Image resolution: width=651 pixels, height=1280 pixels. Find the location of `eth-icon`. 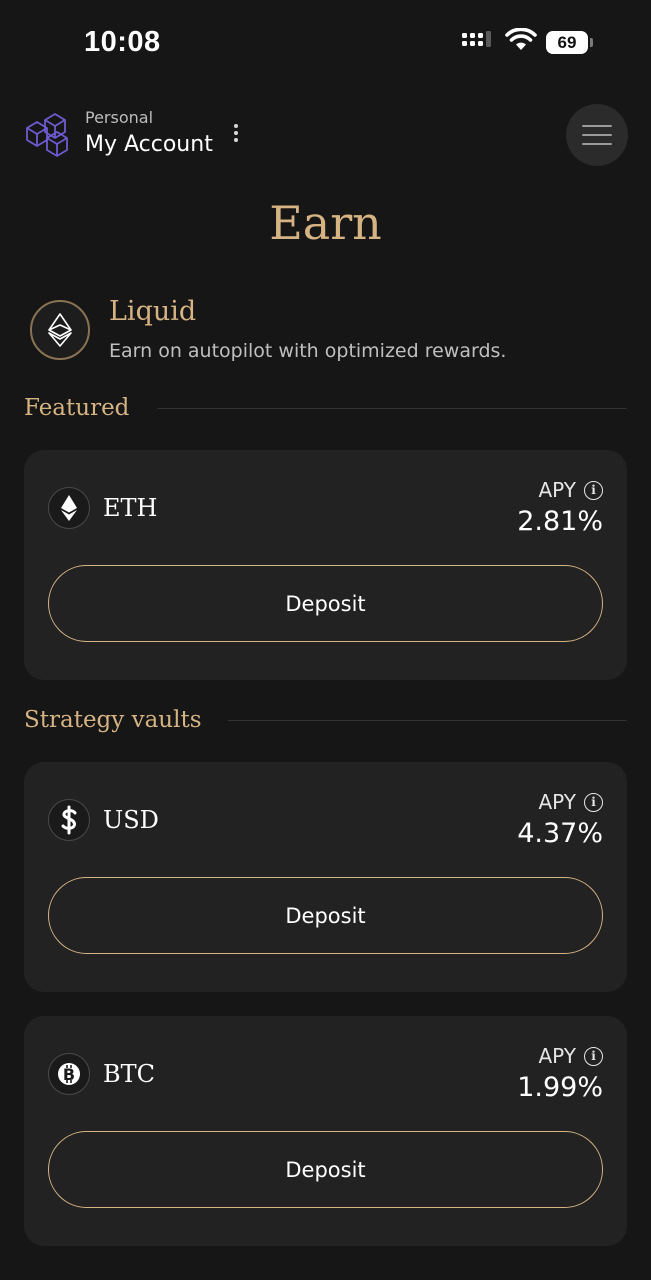

eth-icon is located at coordinates (69, 508).